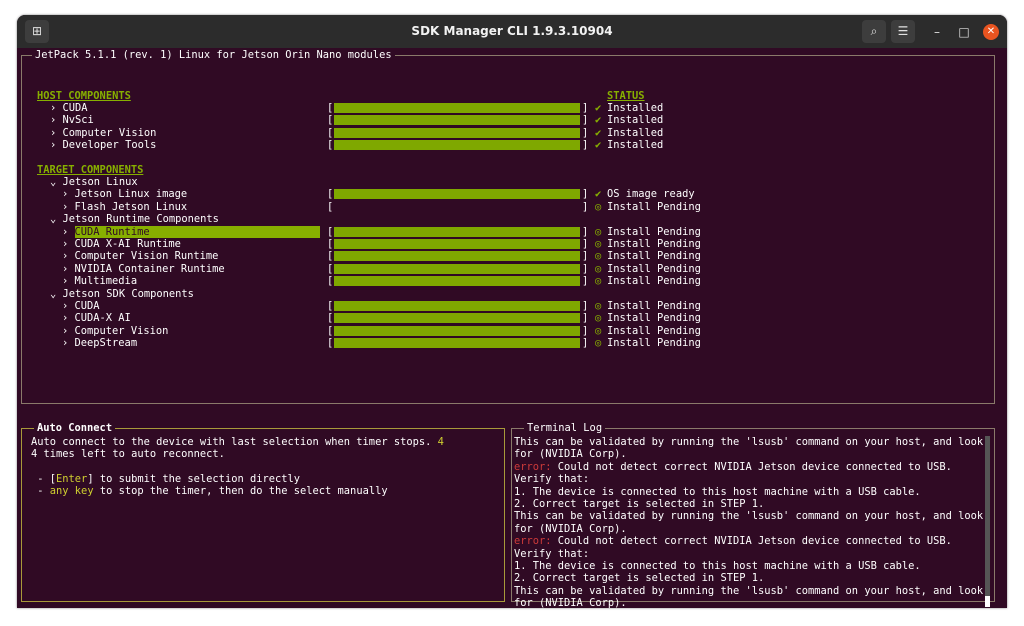 This screenshot has width=1024, height=626. What do you see at coordinates (874, 31) in the screenshot?
I see `search-icon: ⌕` at bounding box center [874, 31].